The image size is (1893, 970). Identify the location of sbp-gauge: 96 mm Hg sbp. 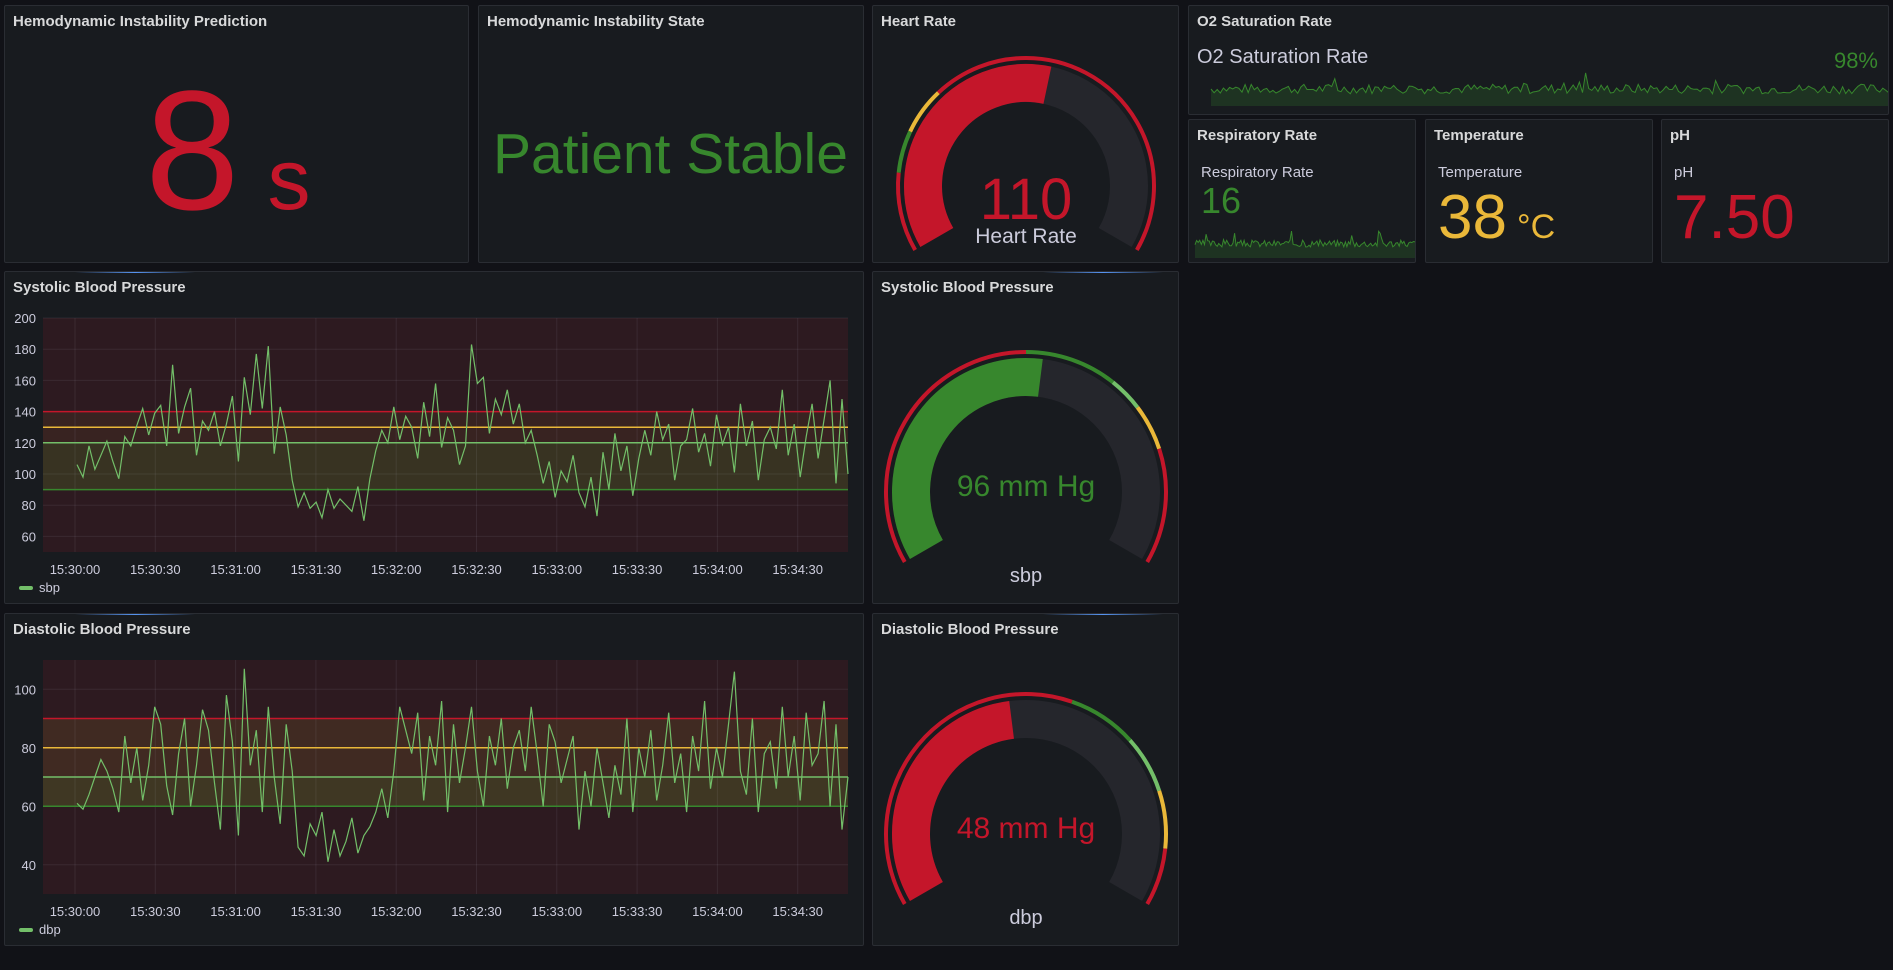
(1026, 468).